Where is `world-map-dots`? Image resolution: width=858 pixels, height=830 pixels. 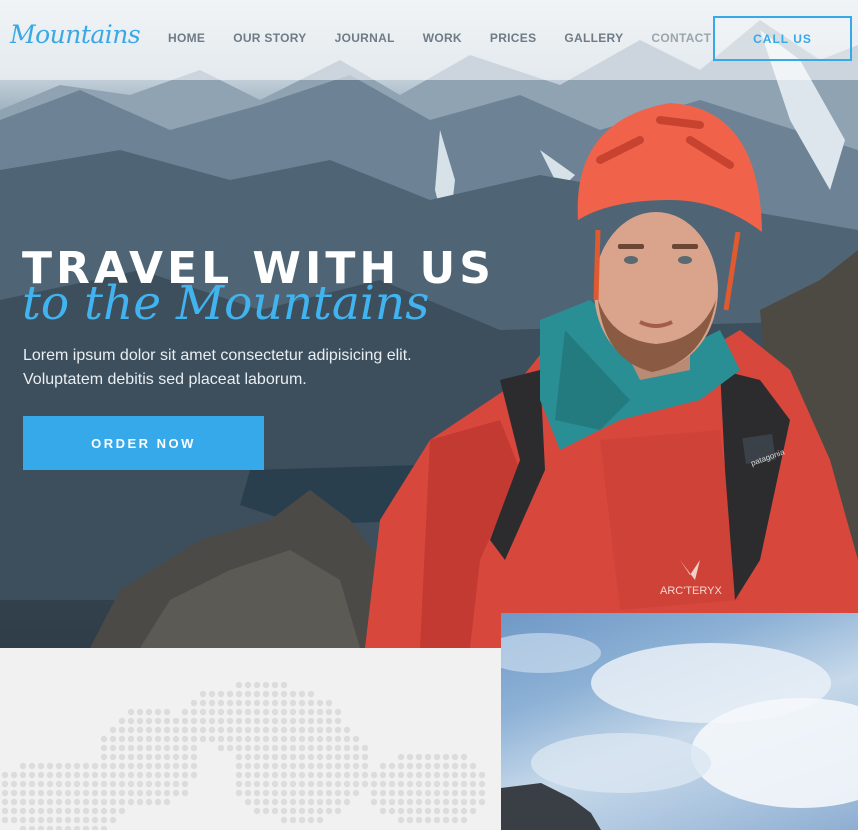 world-map-dots is located at coordinates (243, 755).